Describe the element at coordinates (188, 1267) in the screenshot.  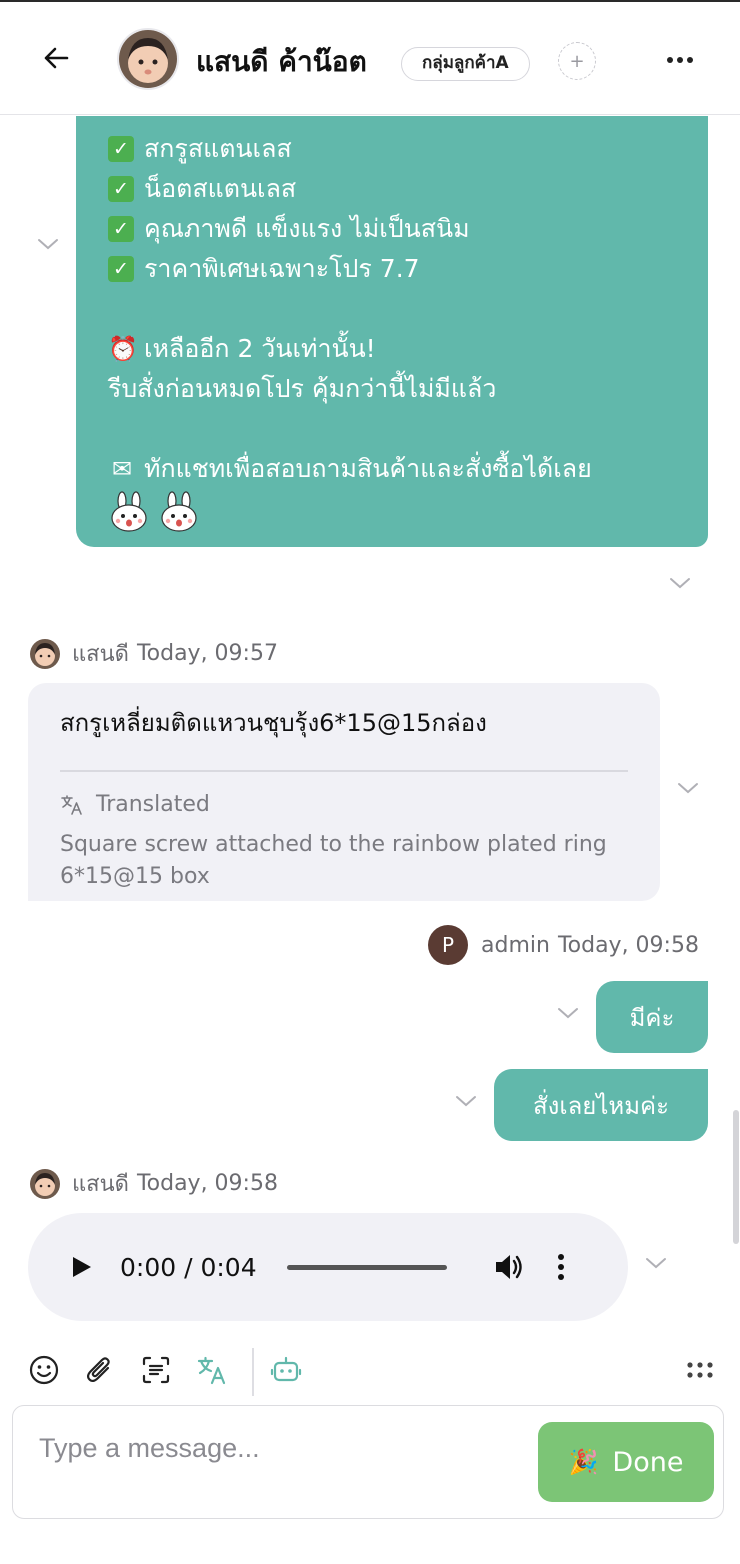
I see `audio-time: 0:00 / 0:04` at that location.